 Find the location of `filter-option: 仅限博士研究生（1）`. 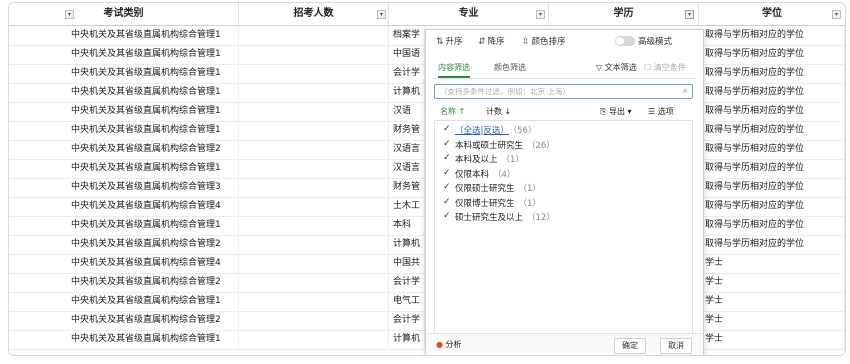

filter-option: 仅限博士研究生（1） is located at coordinates (492, 203).